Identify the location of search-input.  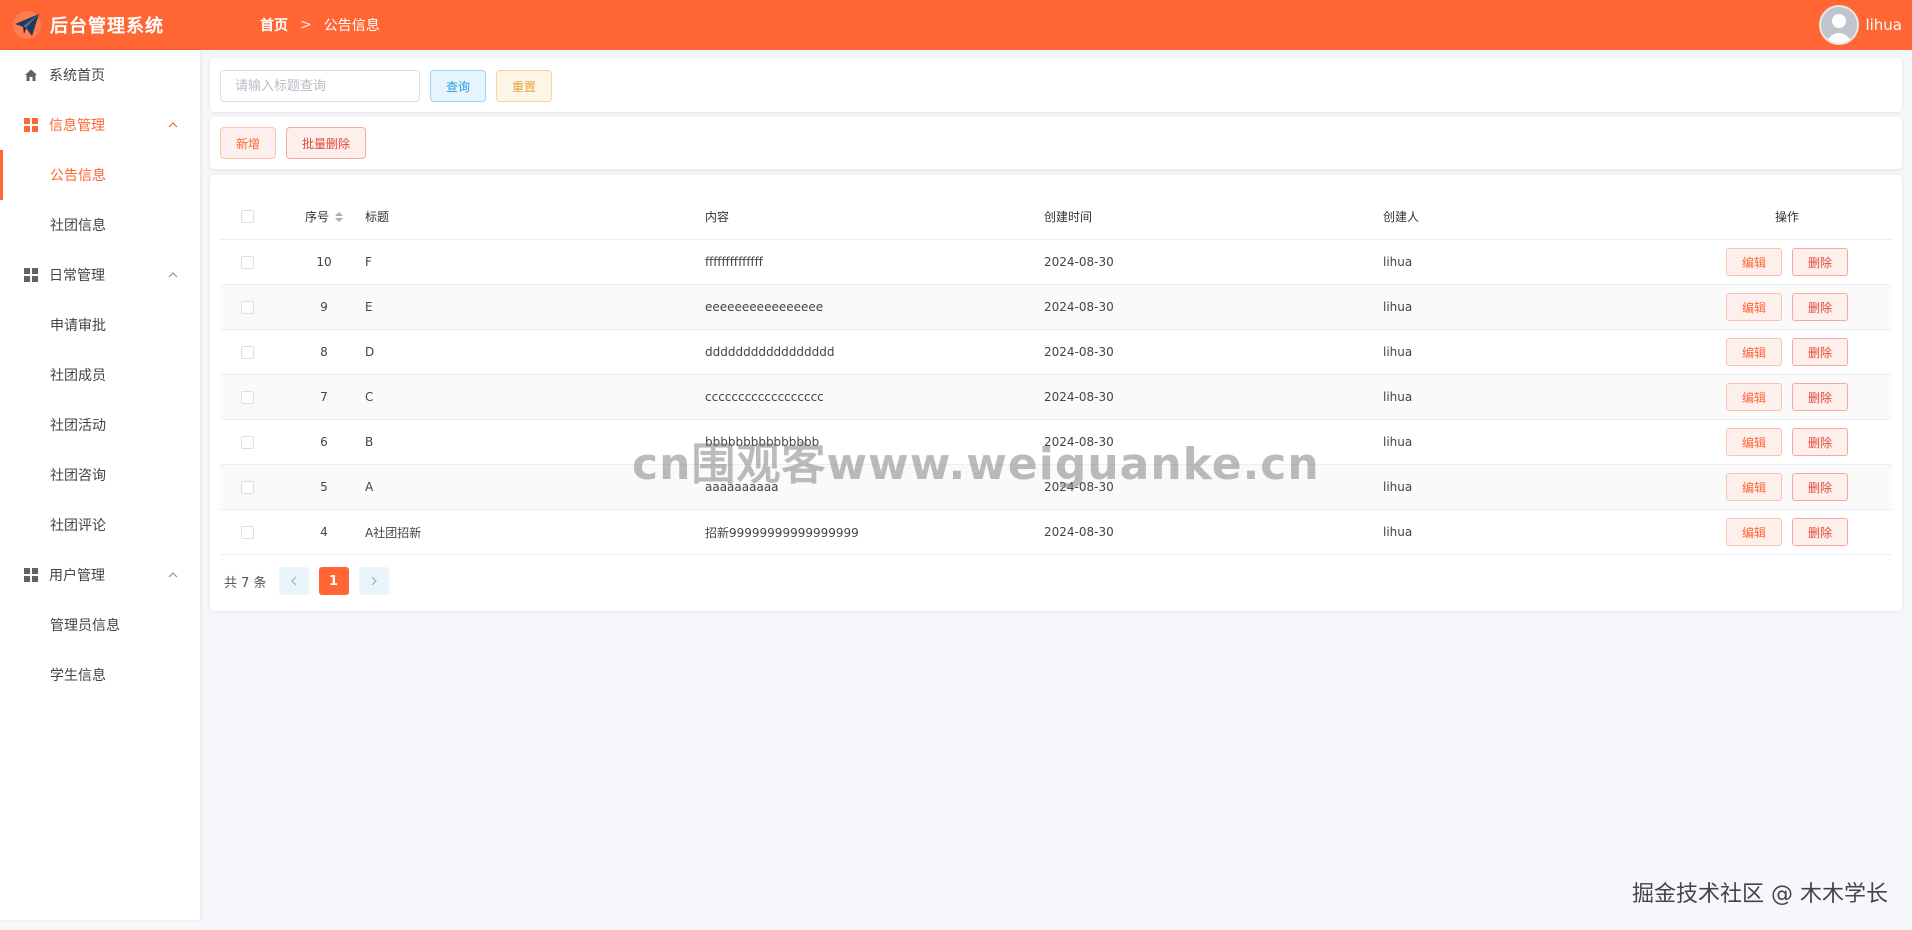
(320, 86).